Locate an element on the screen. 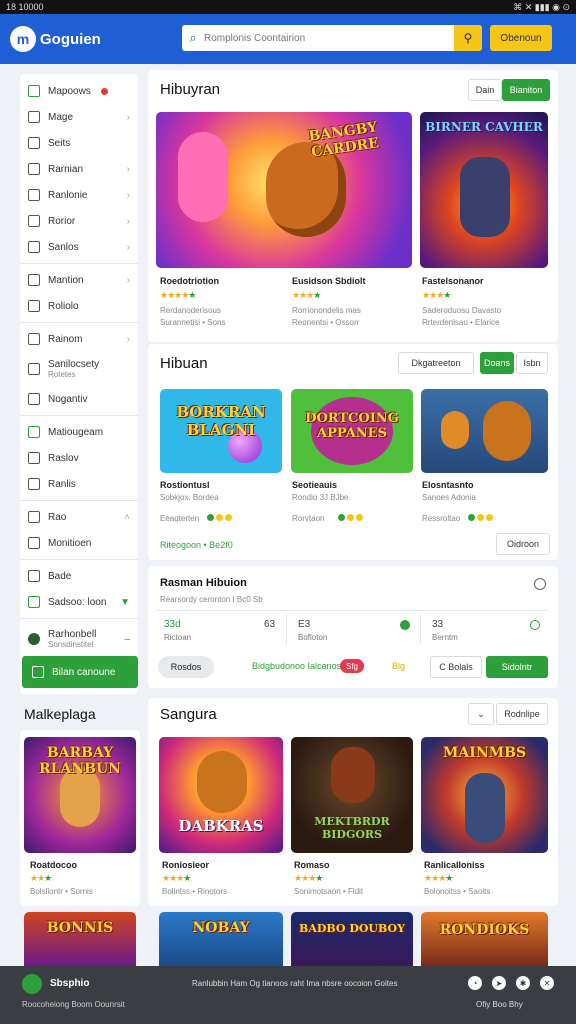  caret-down-icon: ▼ is located at coordinates (125, 602).